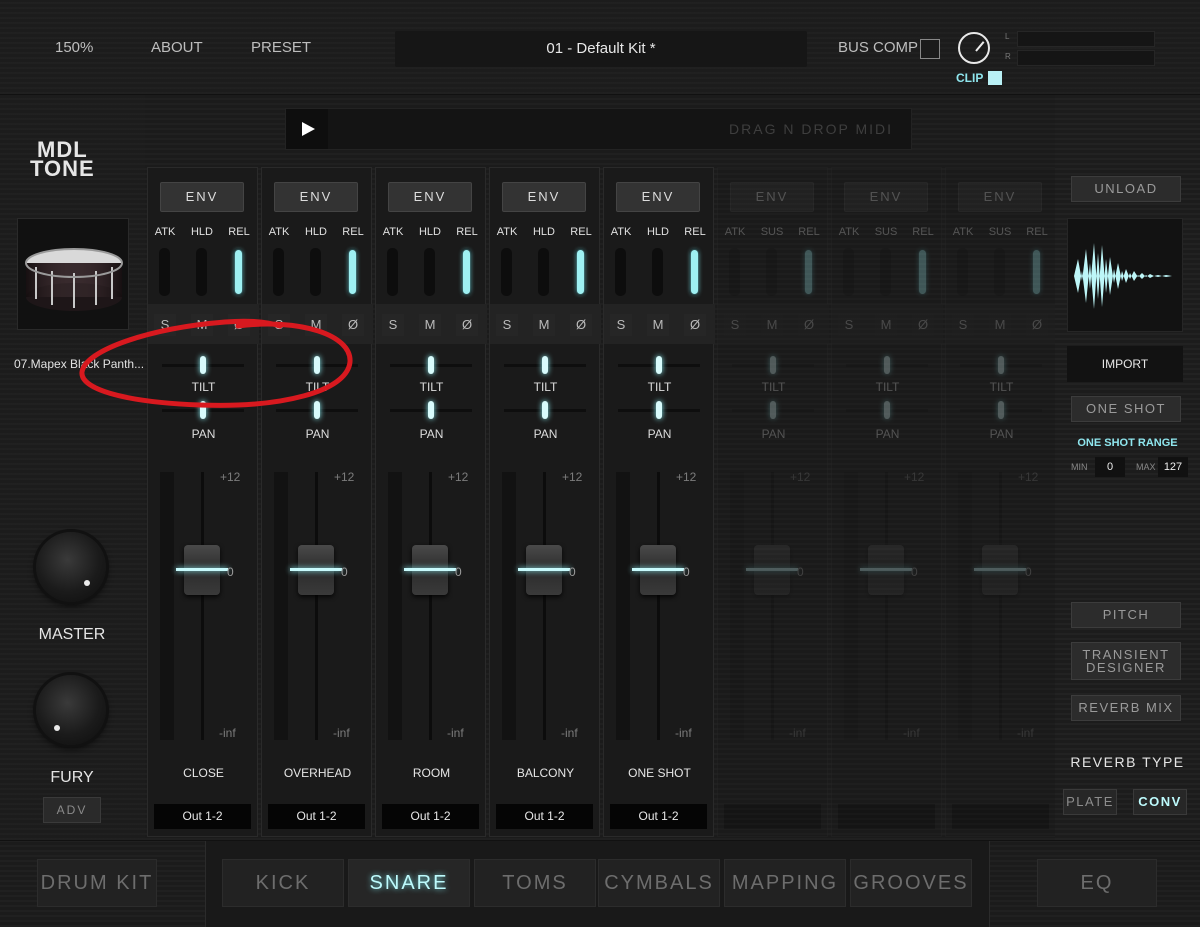 The width and height of the screenshot is (1200, 927). Describe the element at coordinates (598, 129) in the screenshot. I see `midi-drop-strip: DRAG N DROP MIDI` at that location.